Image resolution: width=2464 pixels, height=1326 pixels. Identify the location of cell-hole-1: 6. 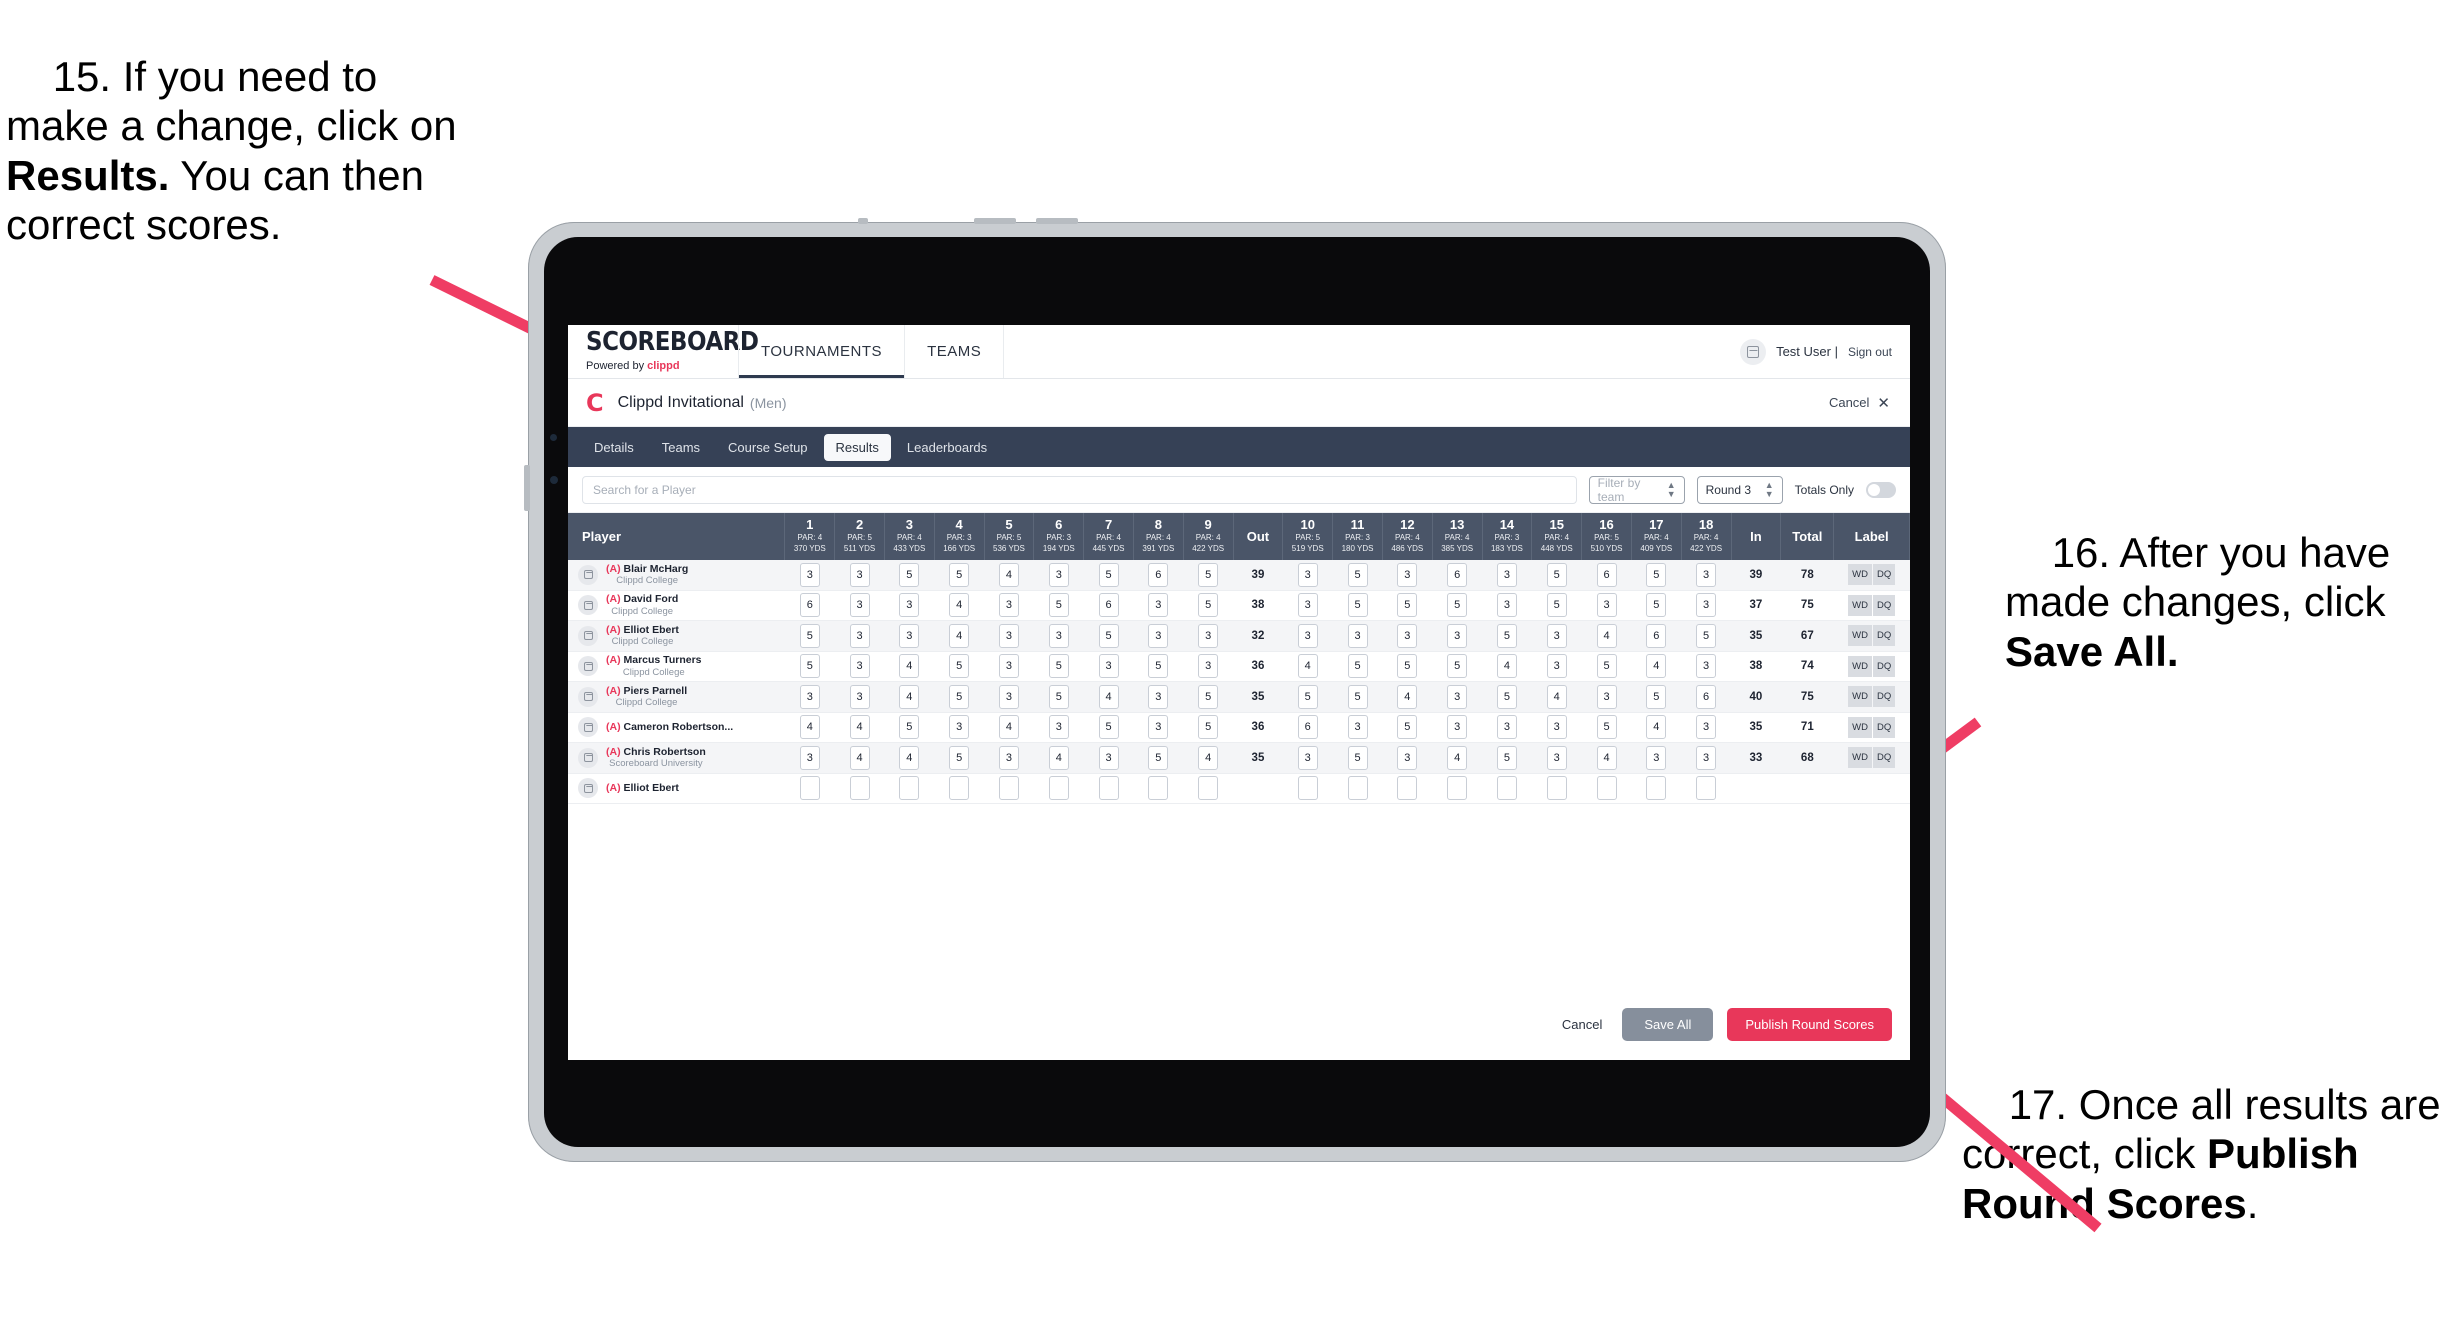
(809, 606).